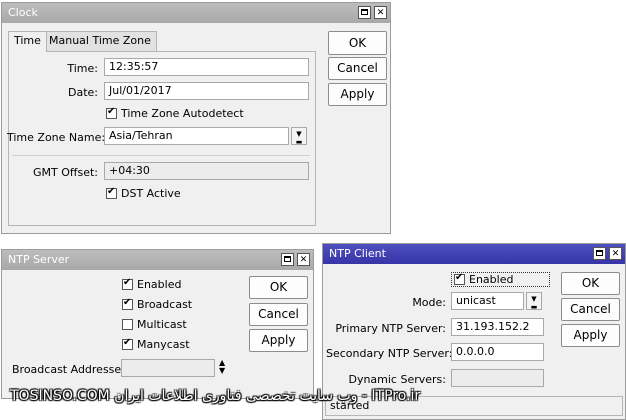 Image resolution: width=626 pixels, height=420 pixels. I want to click on tz-autodetect-checkbox: Time Zone Autodetect, so click(175, 113).